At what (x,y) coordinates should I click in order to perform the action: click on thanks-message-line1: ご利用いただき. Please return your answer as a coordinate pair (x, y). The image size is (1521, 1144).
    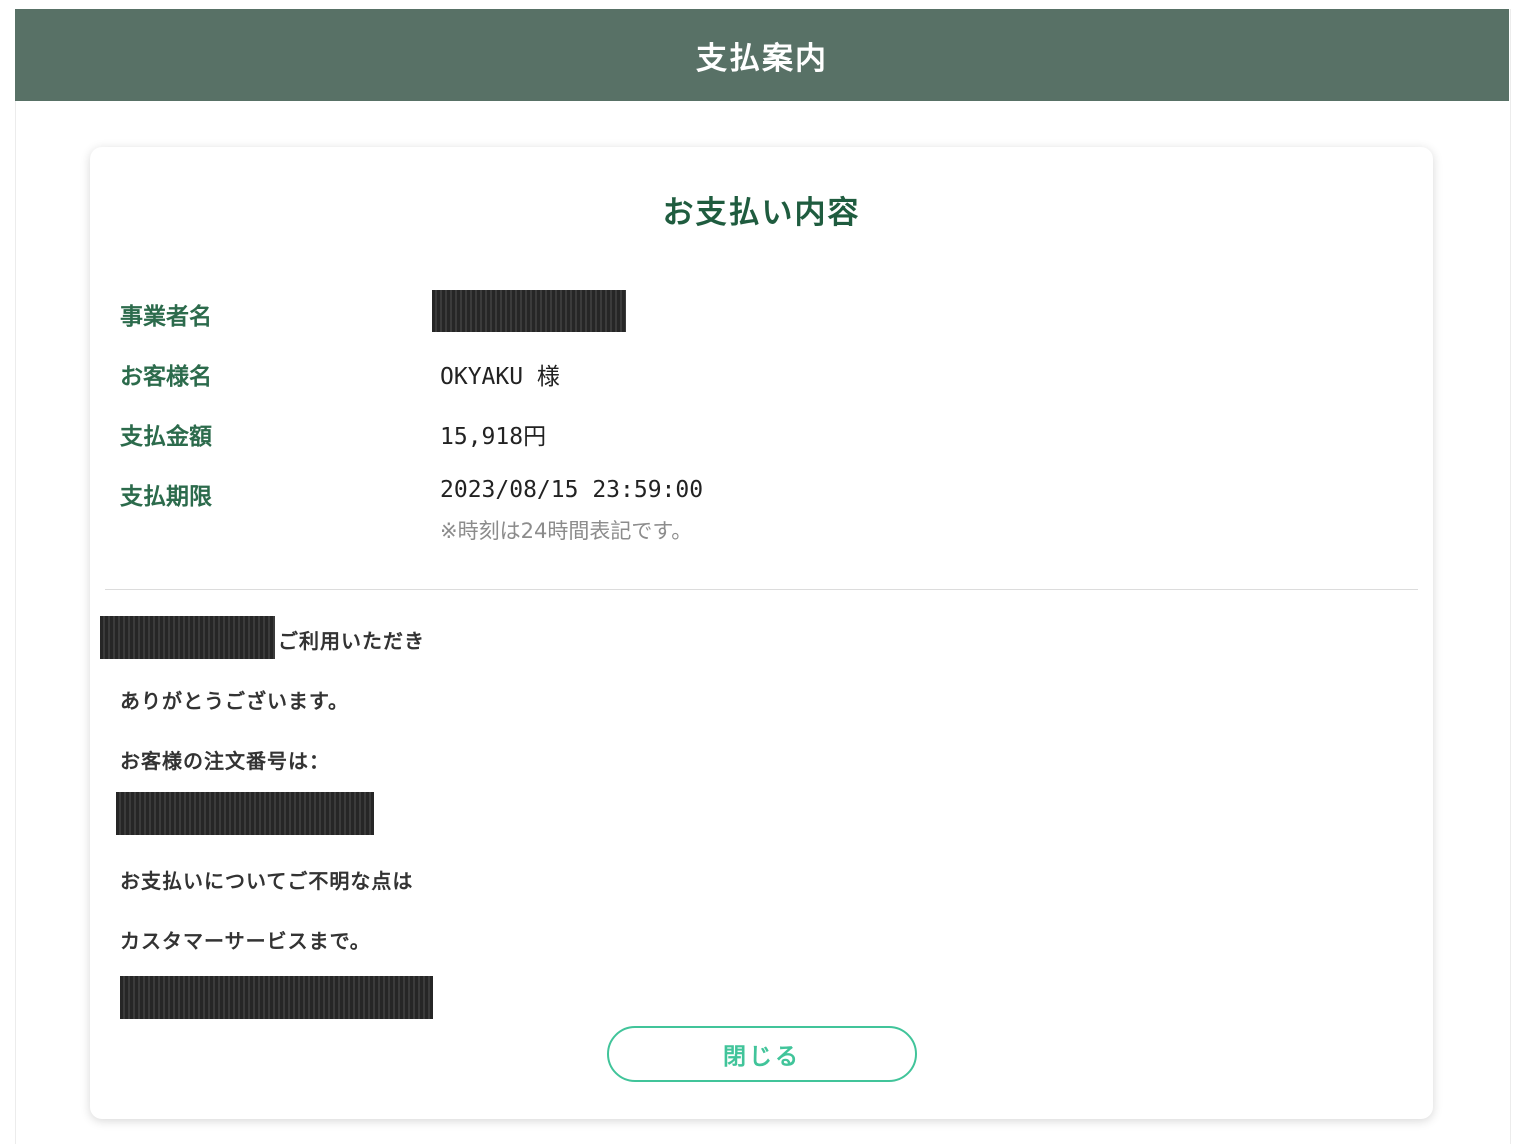
    Looking at the image, I should click on (351, 641).